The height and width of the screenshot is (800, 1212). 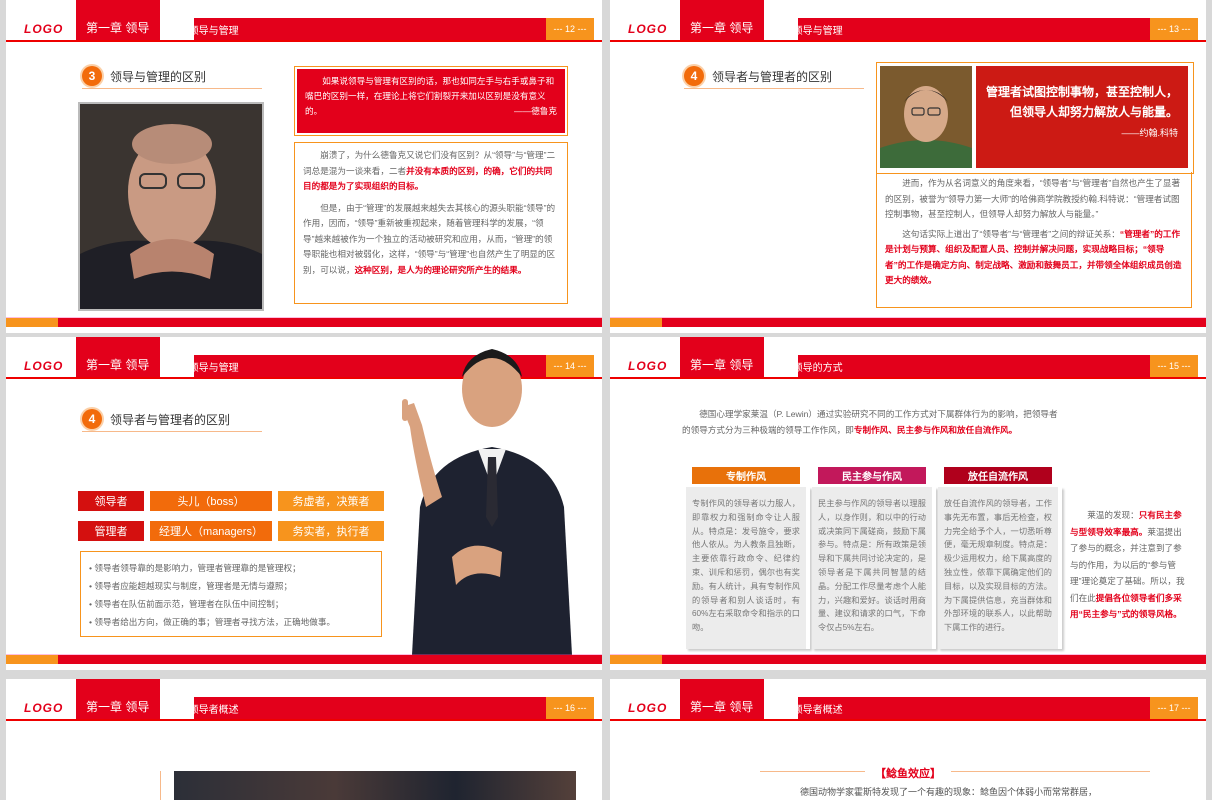 I want to click on businessman-illustration, so click(x=487, y=502).